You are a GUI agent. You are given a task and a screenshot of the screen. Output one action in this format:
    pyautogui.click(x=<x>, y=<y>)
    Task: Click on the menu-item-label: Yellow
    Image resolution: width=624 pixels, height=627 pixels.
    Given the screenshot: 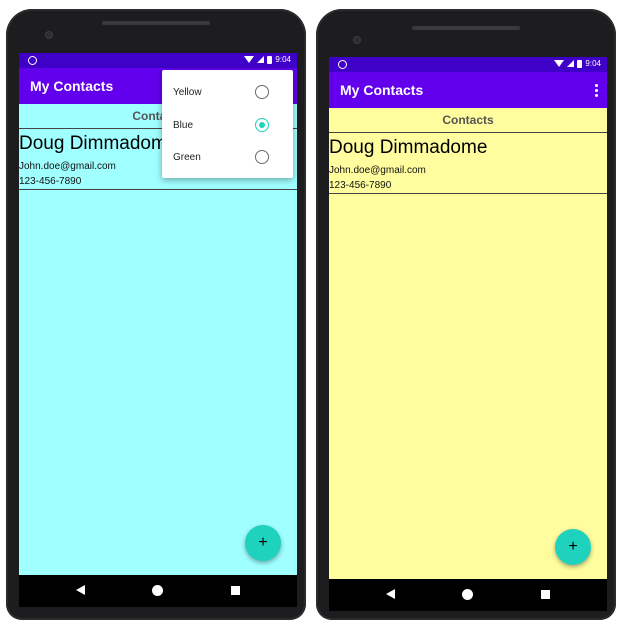 What is the action you would take?
    pyautogui.click(x=187, y=92)
    